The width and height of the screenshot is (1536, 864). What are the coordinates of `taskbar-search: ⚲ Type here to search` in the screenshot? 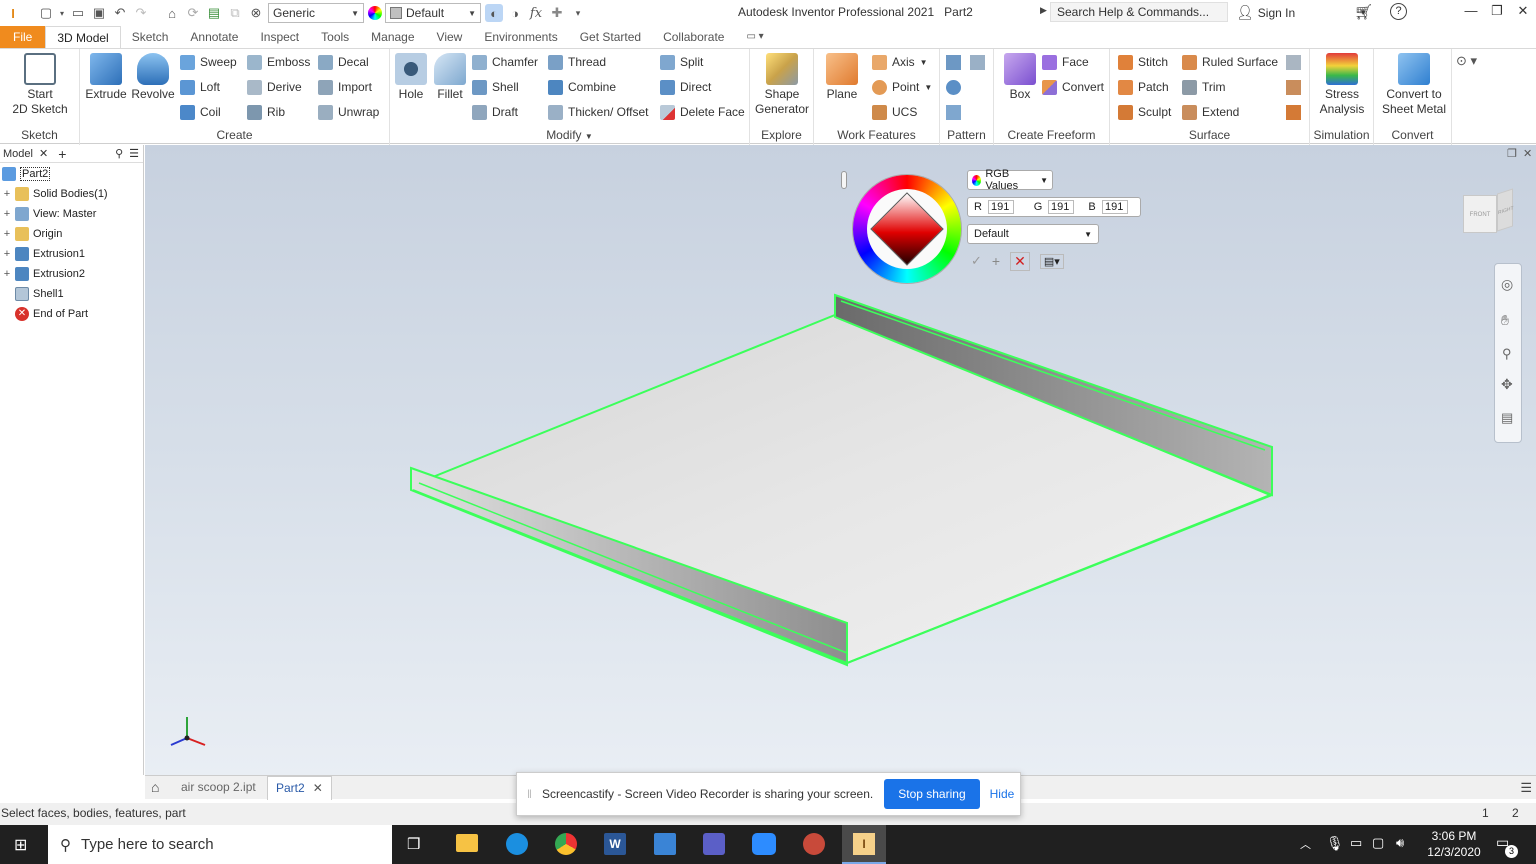 It's located at (220, 844).